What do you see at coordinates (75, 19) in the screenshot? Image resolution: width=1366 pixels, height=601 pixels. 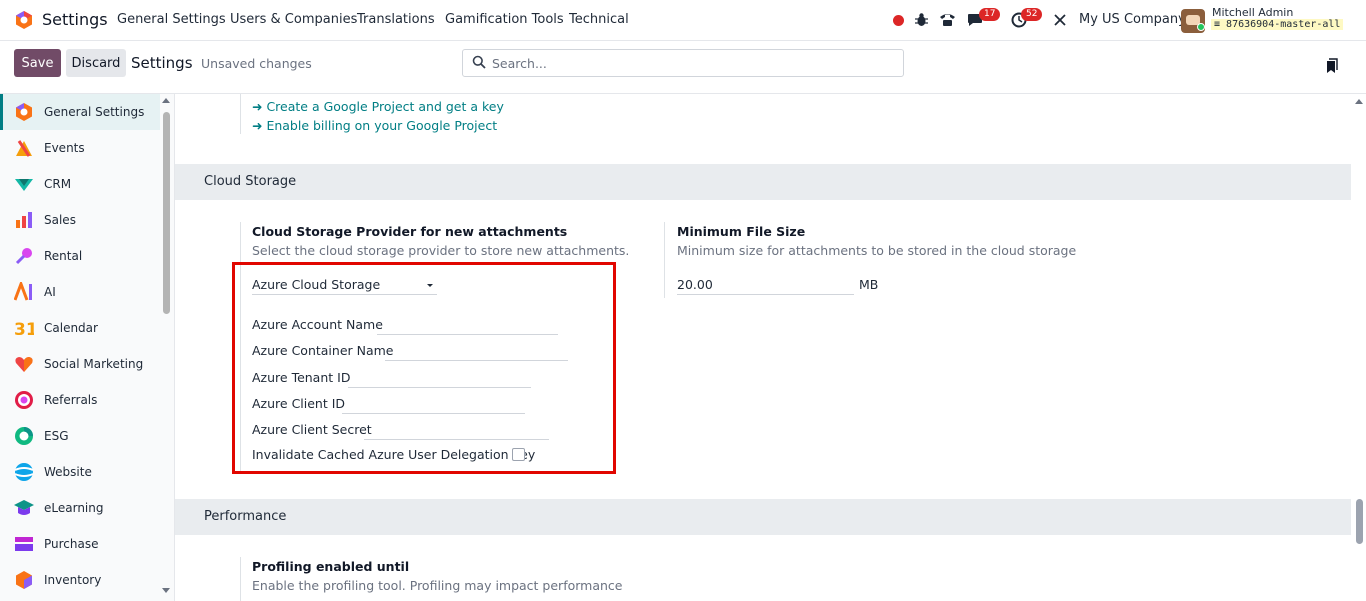 I see `app-title: Settings` at bounding box center [75, 19].